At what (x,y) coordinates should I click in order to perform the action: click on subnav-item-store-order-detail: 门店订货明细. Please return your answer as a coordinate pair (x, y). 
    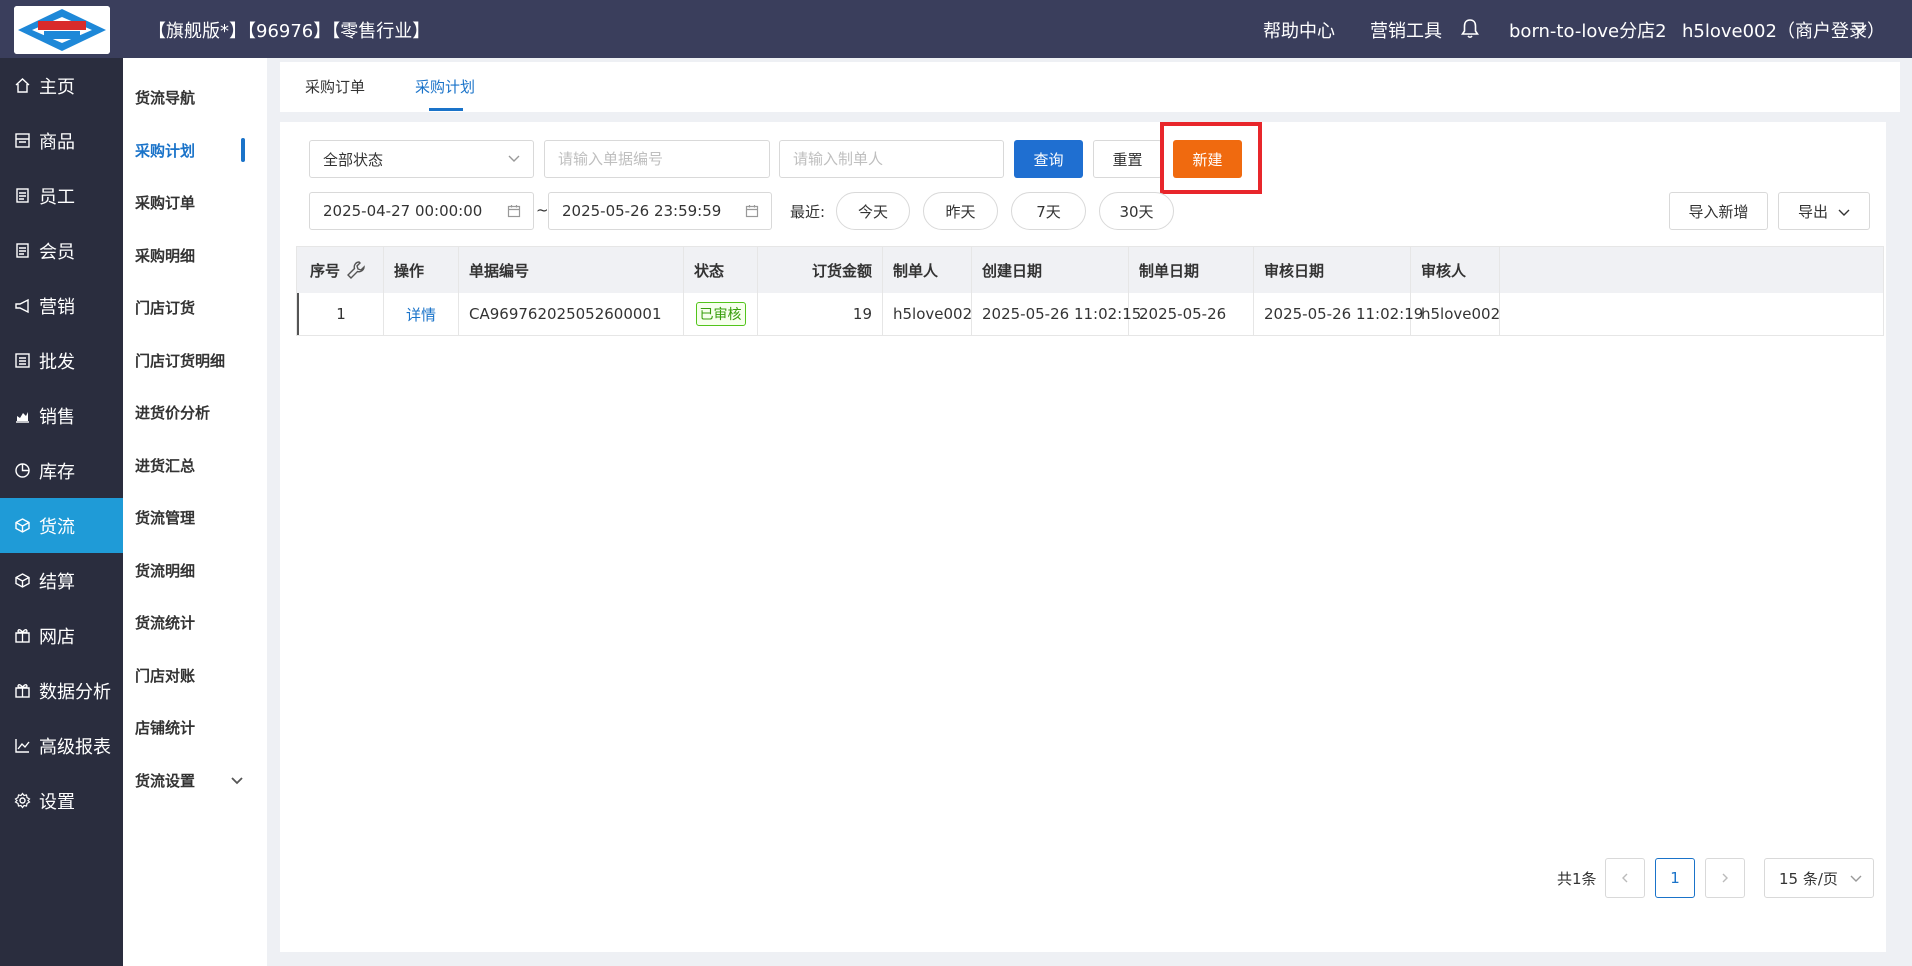
    Looking at the image, I should click on (180, 360).